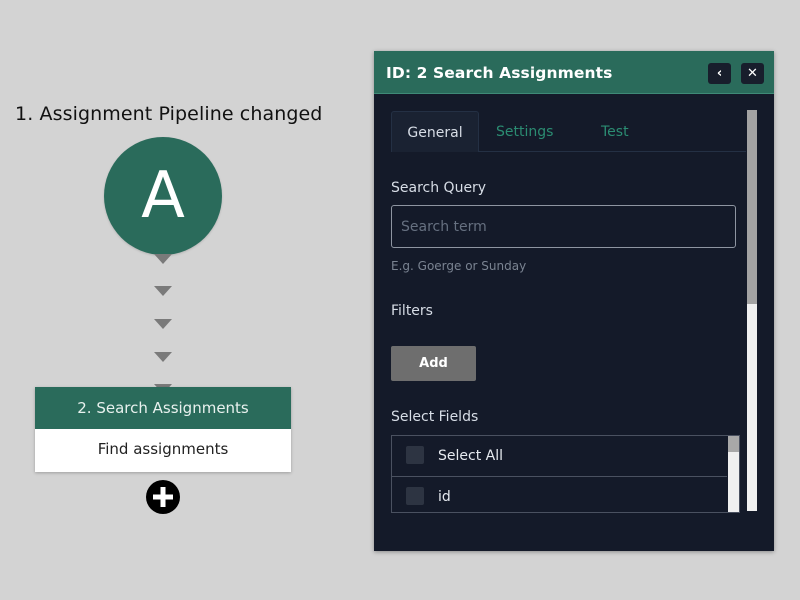  Describe the element at coordinates (435, 131) in the screenshot. I see `tab-general: General` at that location.